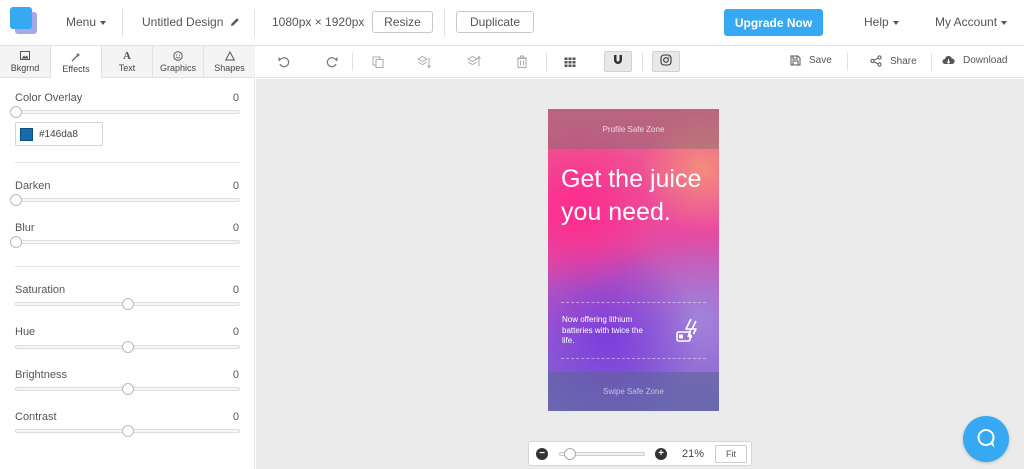 This screenshot has height=469, width=1024. What do you see at coordinates (633, 129) in the screenshot?
I see `profile-safe-zone: Profile Safe Zone` at bounding box center [633, 129].